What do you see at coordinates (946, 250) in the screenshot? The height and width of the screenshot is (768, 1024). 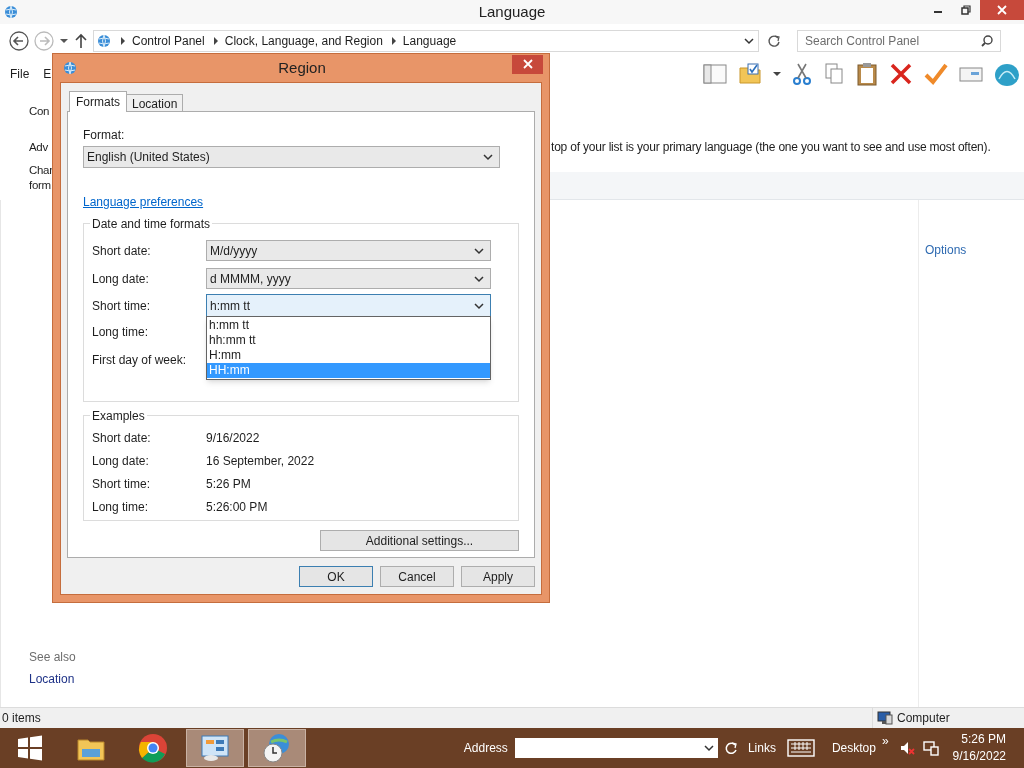 I see `options-link: Options` at bounding box center [946, 250].